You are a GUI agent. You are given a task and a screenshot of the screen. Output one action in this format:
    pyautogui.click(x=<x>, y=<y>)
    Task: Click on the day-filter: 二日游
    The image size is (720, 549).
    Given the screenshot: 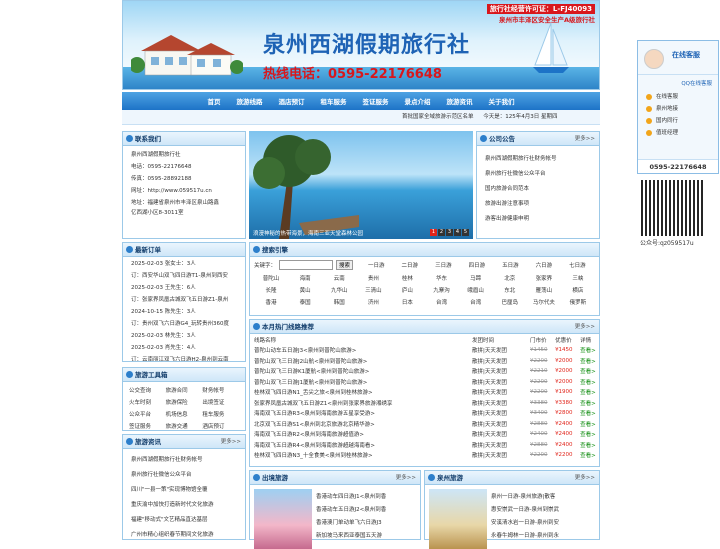 What is the action you would take?
    pyautogui.click(x=410, y=265)
    